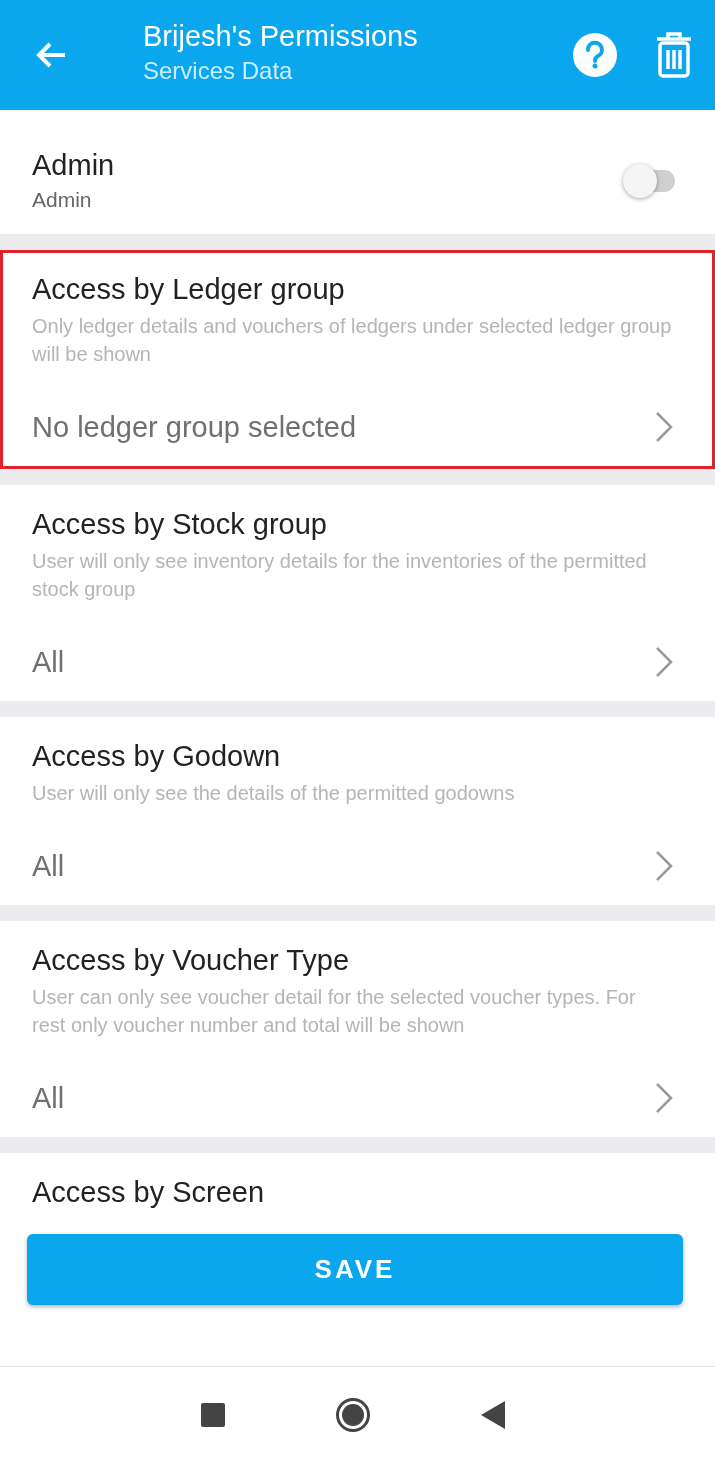 The width and height of the screenshot is (715, 1463). What do you see at coordinates (355, 1269) in the screenshot?
I see `save-button: SAVE` at bounding box center [355, 1269].